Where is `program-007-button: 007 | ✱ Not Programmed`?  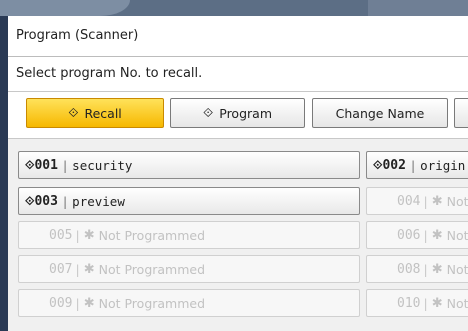
program-007-button: 007 | ✱ Not Programmed is located at coordinates (189, 269).